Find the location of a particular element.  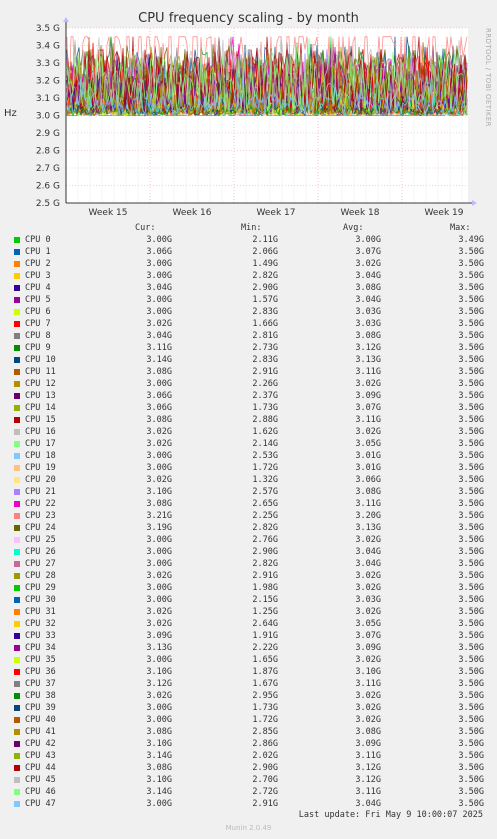

legend-row: CPU 29 3.00G 1.98G 3.02G 3.50G is located at coordinates (248, 589).